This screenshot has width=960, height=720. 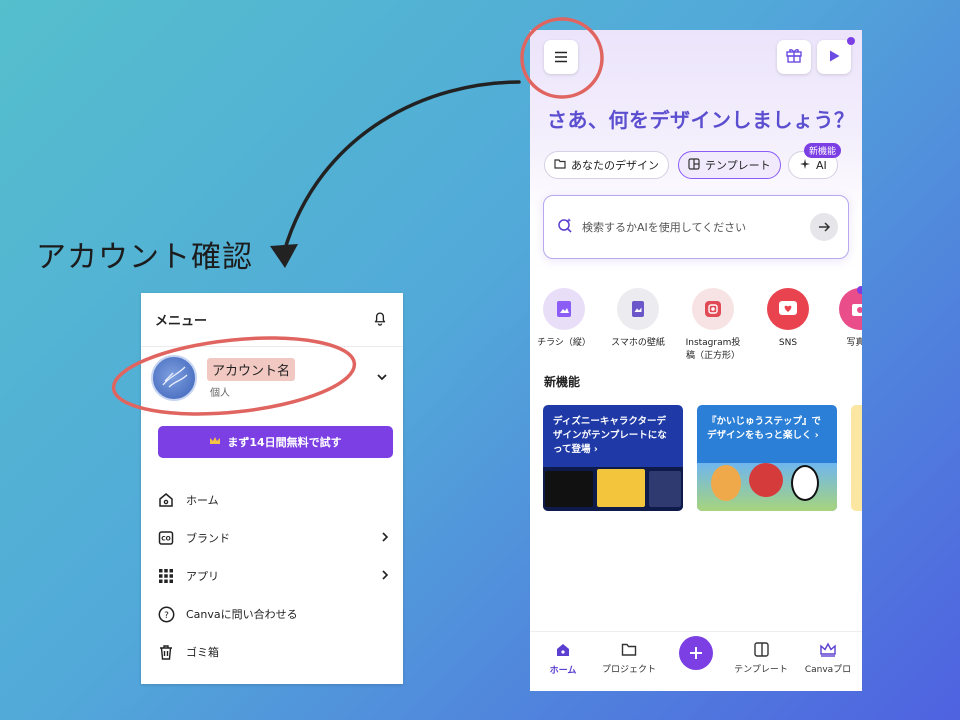 I want to click on bell-icon, so click(x=380, y=320).